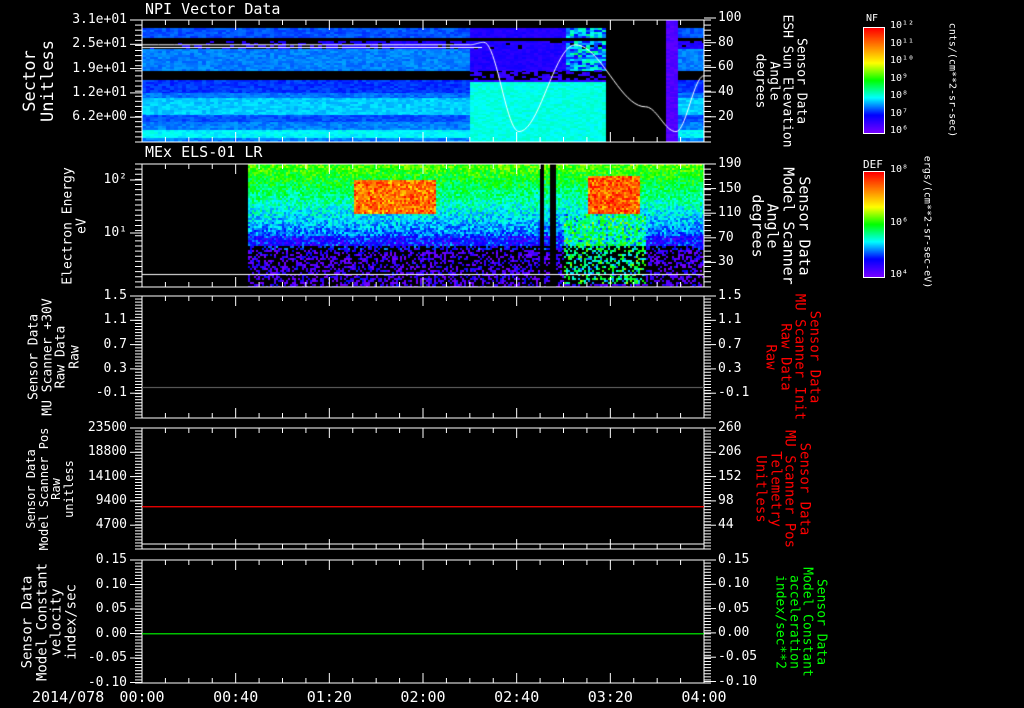 This screenshot has height=708, width=1024. What do you see at coordinates (726, 116) in the screenshot?
I see `y2-tick-label: 20` at bounding box center [726, 116].